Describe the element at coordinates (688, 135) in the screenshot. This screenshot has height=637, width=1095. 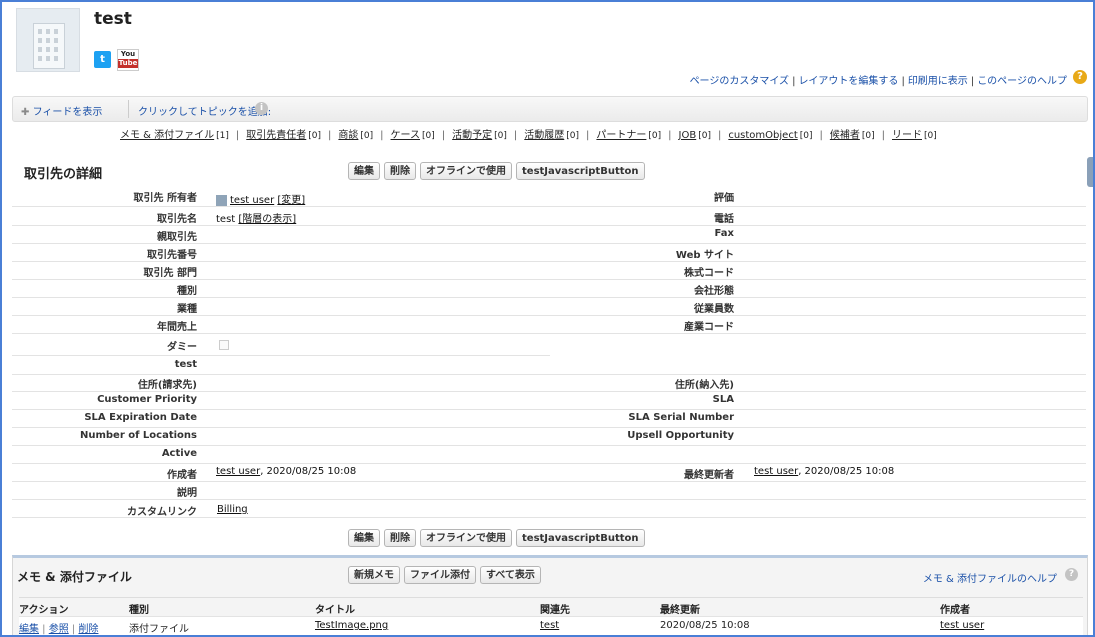
I see `related-link-job: JOB` at that location.